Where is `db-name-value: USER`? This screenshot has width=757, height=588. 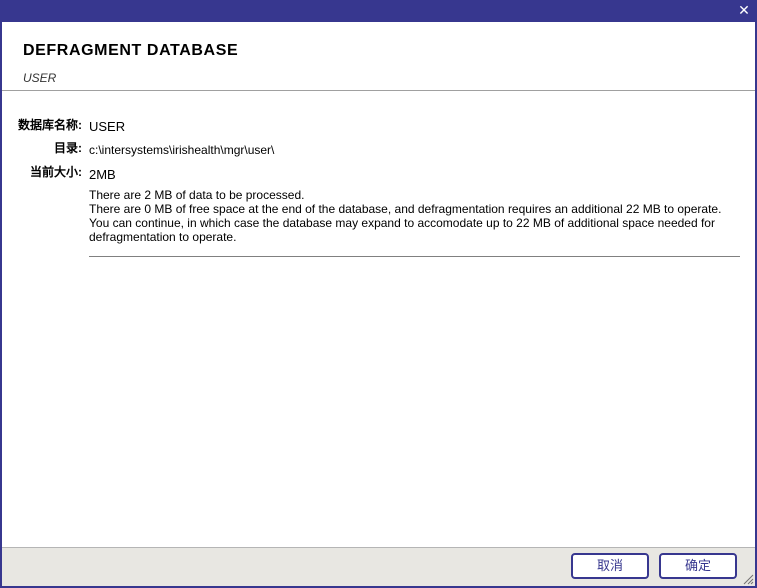
db-name-value: USER is located at coordinates (107, 126).